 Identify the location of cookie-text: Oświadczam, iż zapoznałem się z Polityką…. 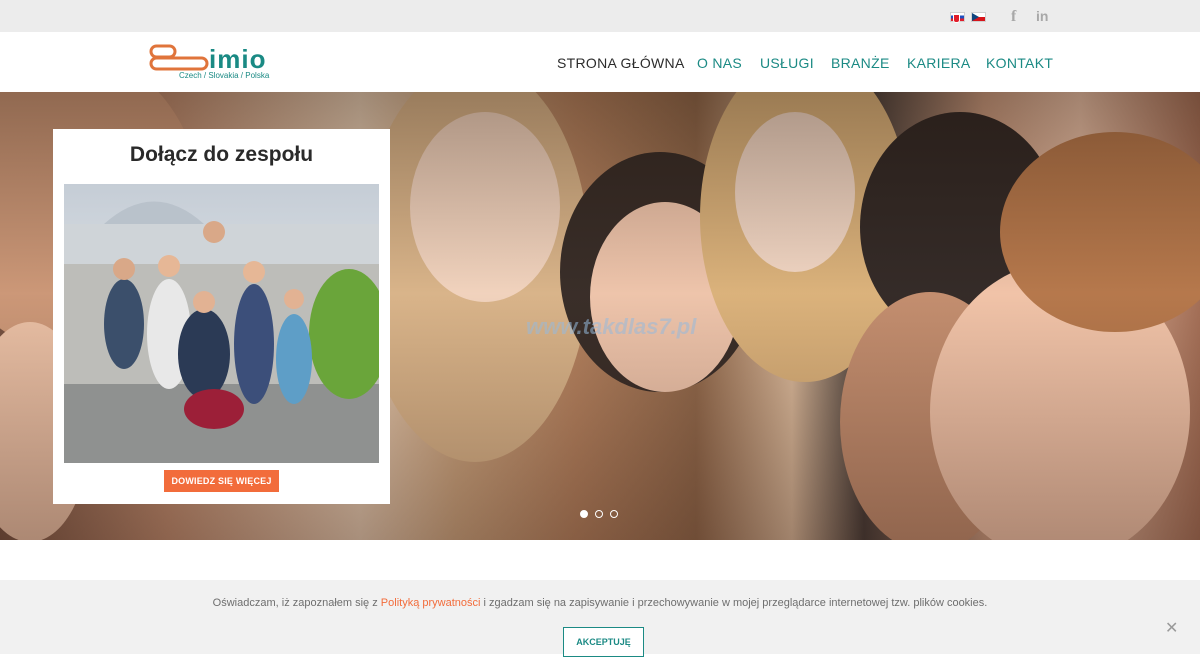
(600, 603).